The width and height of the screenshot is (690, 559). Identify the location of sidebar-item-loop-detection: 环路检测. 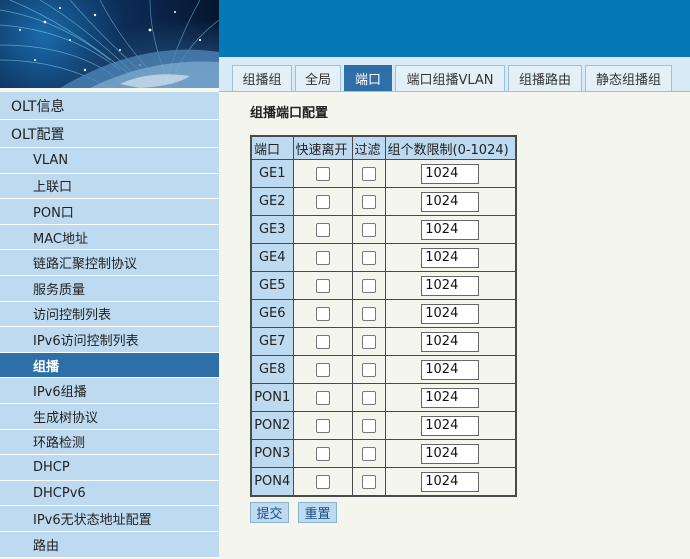
(109, 442).